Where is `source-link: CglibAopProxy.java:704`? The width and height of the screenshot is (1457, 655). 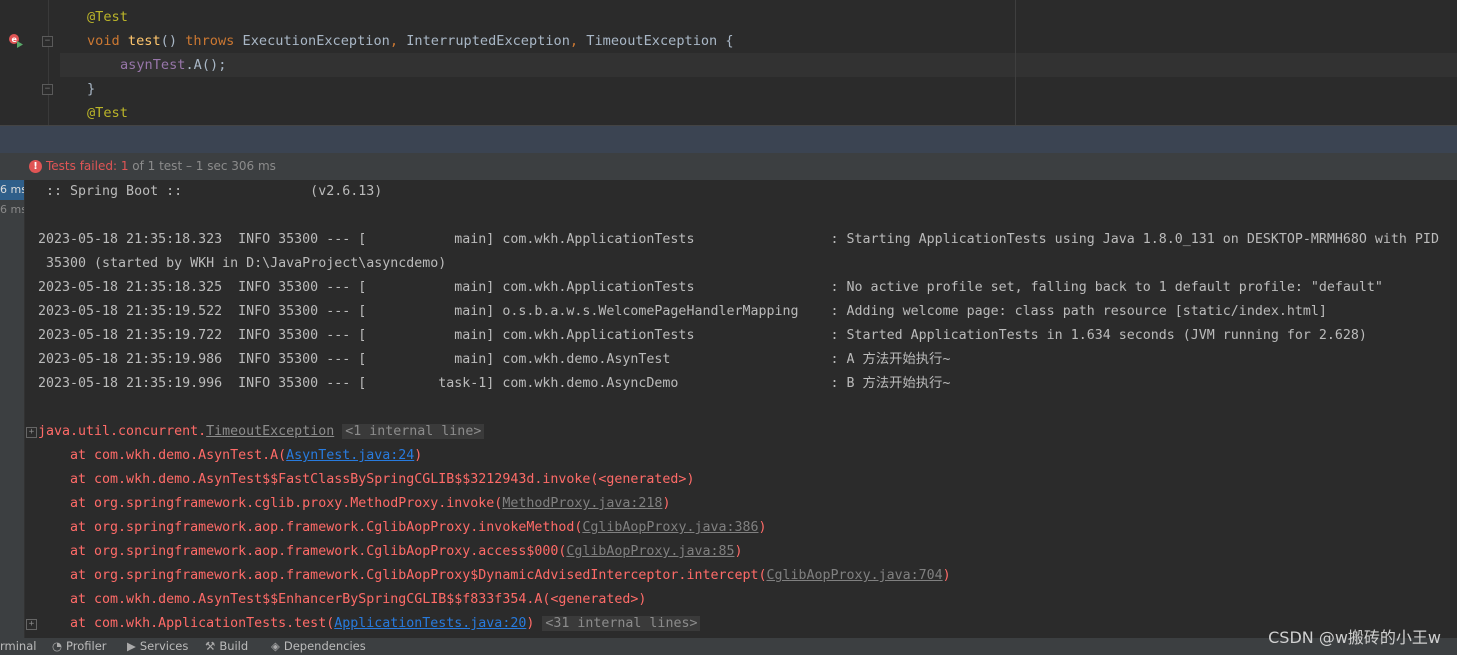
source-link: CglibAopProxy.java:704 is located at coordinates (855, 575).